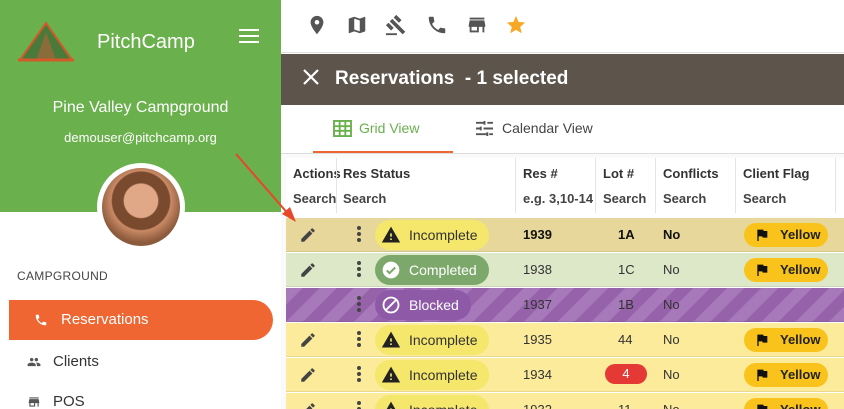  I want to click on menu-icon, so click(249, 37).